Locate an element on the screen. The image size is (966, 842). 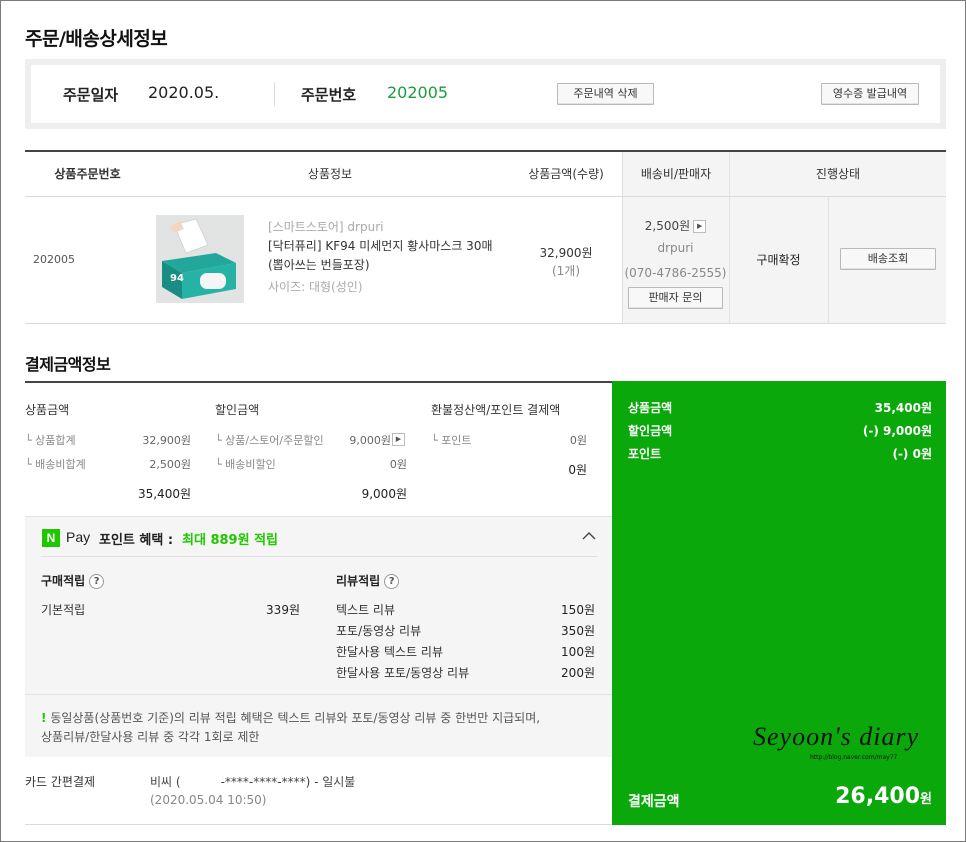
basic-reward-label: 기본적립 is located at coordinates (63, 610).